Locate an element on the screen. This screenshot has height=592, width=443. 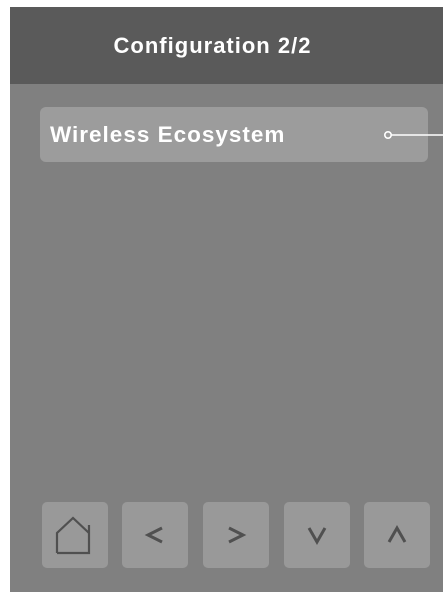
home-button is located at coordinates (75, 535).